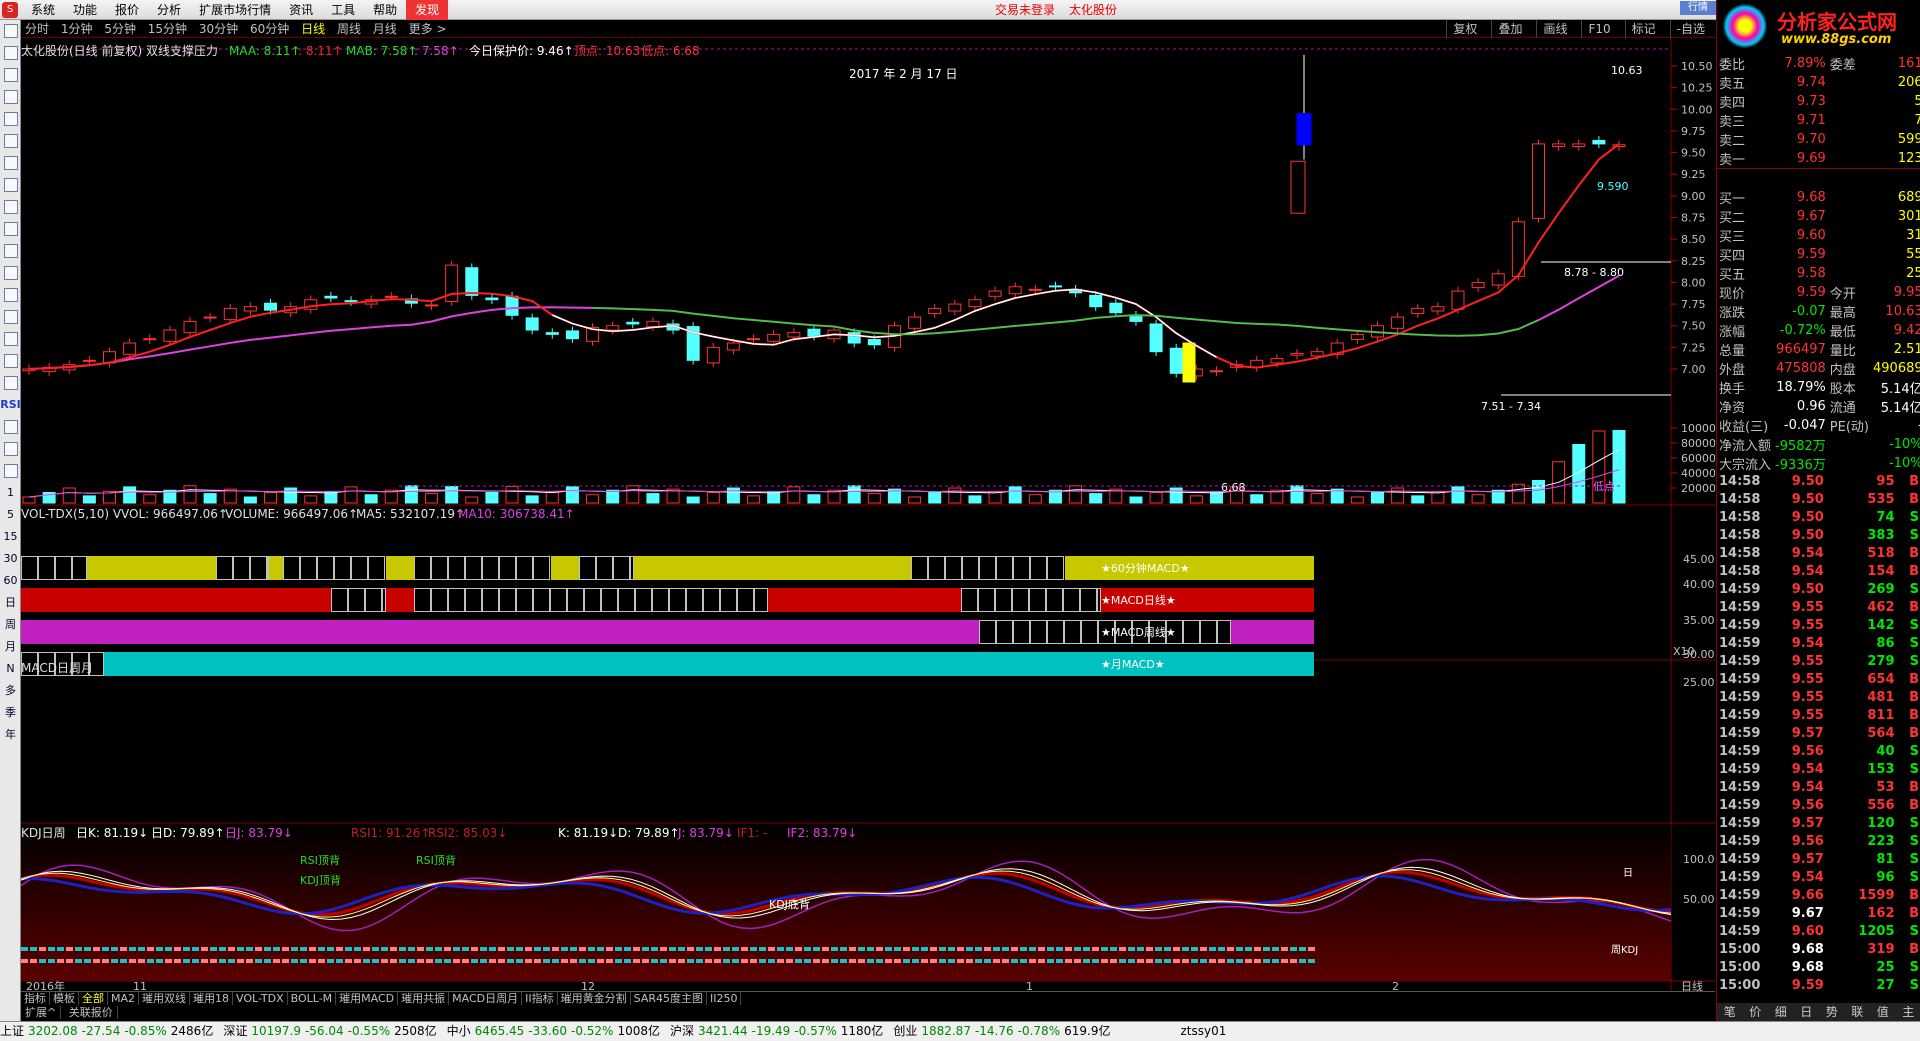  What do you see at coordinates (1509, 29) in the screenshot?
I see `overlay-button: 叠加` at bounding box center [1509, 29].